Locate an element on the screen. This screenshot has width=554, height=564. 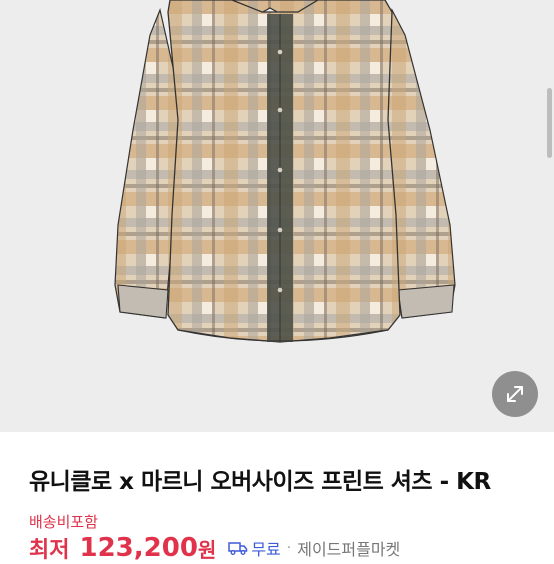
expand-diagonal-arrows-icon is located at coordinates (515, 394).